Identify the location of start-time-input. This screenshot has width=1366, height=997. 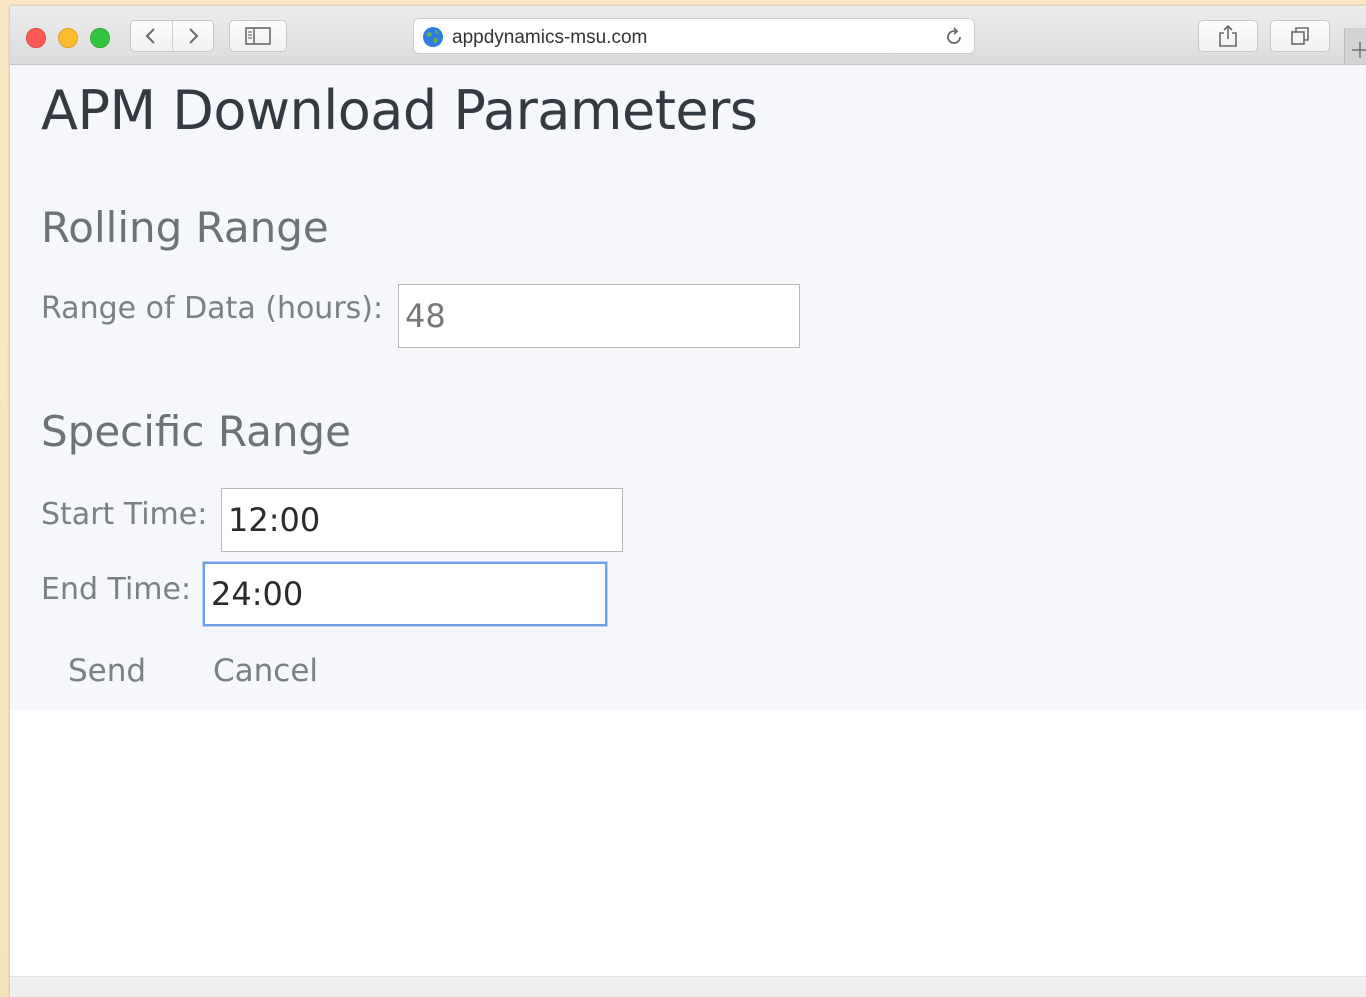
(422, 520).